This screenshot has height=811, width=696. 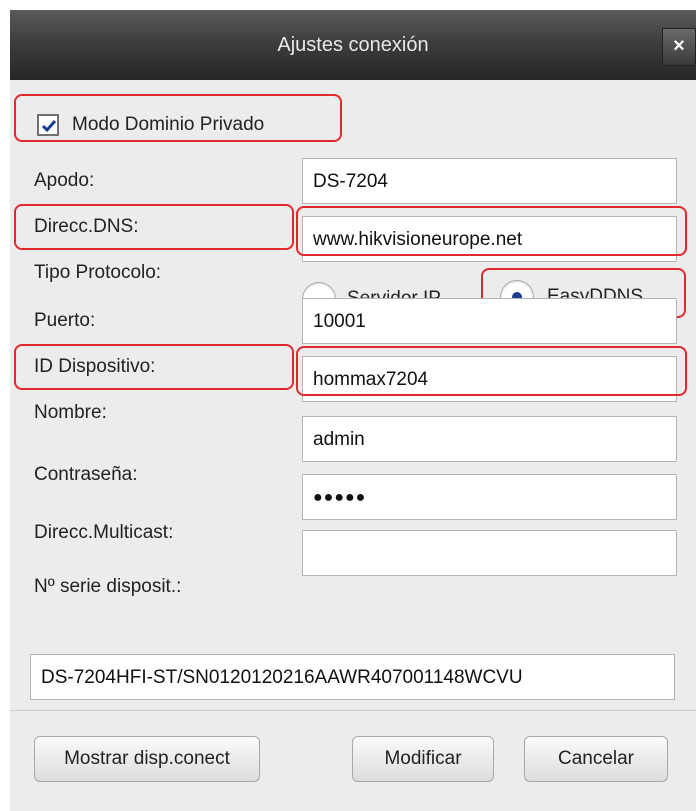 I want to click on dialog-title: Ajustes conexión, so click(x=353, y=45).